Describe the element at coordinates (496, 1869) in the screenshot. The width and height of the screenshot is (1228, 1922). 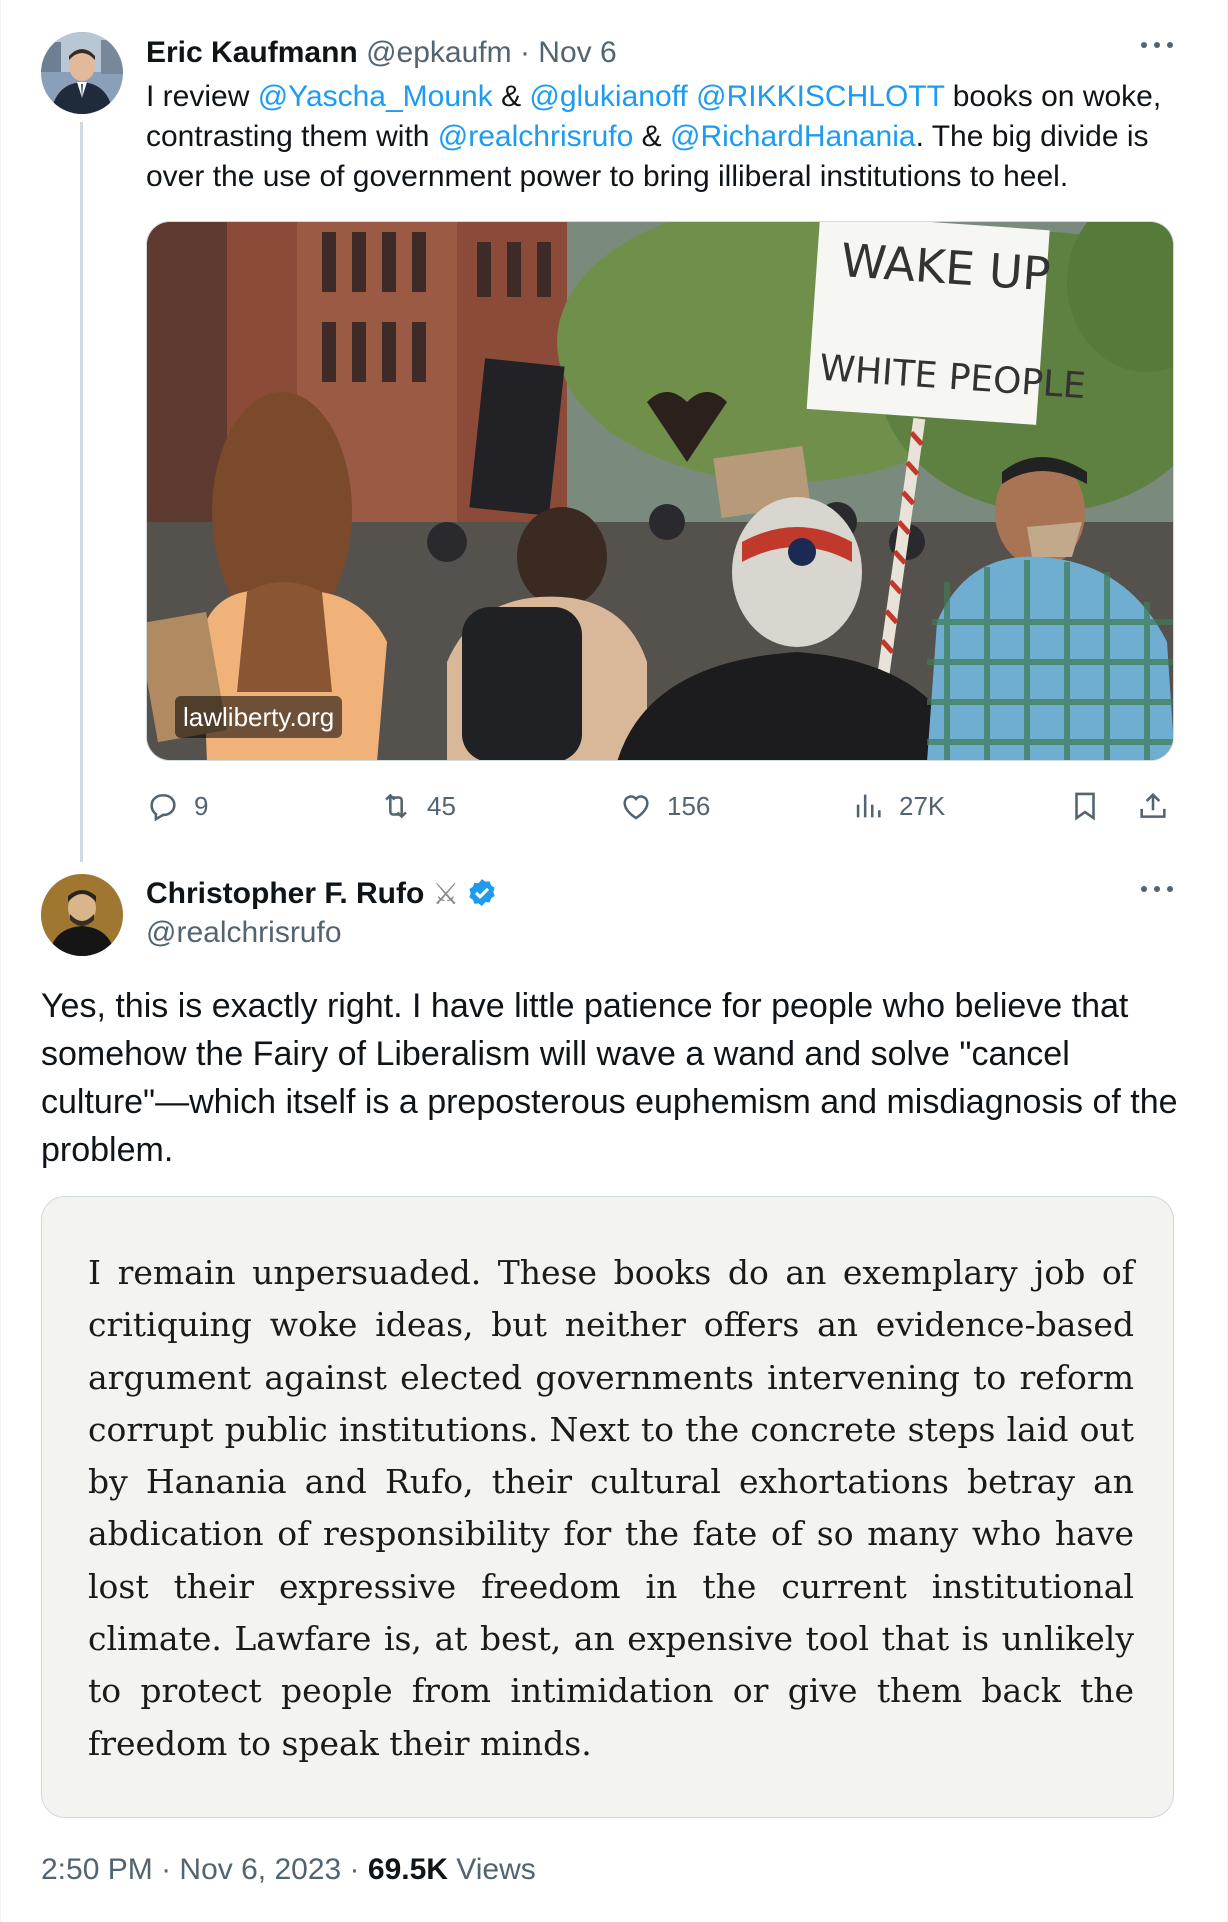
I see `views-label: Views` at that location.